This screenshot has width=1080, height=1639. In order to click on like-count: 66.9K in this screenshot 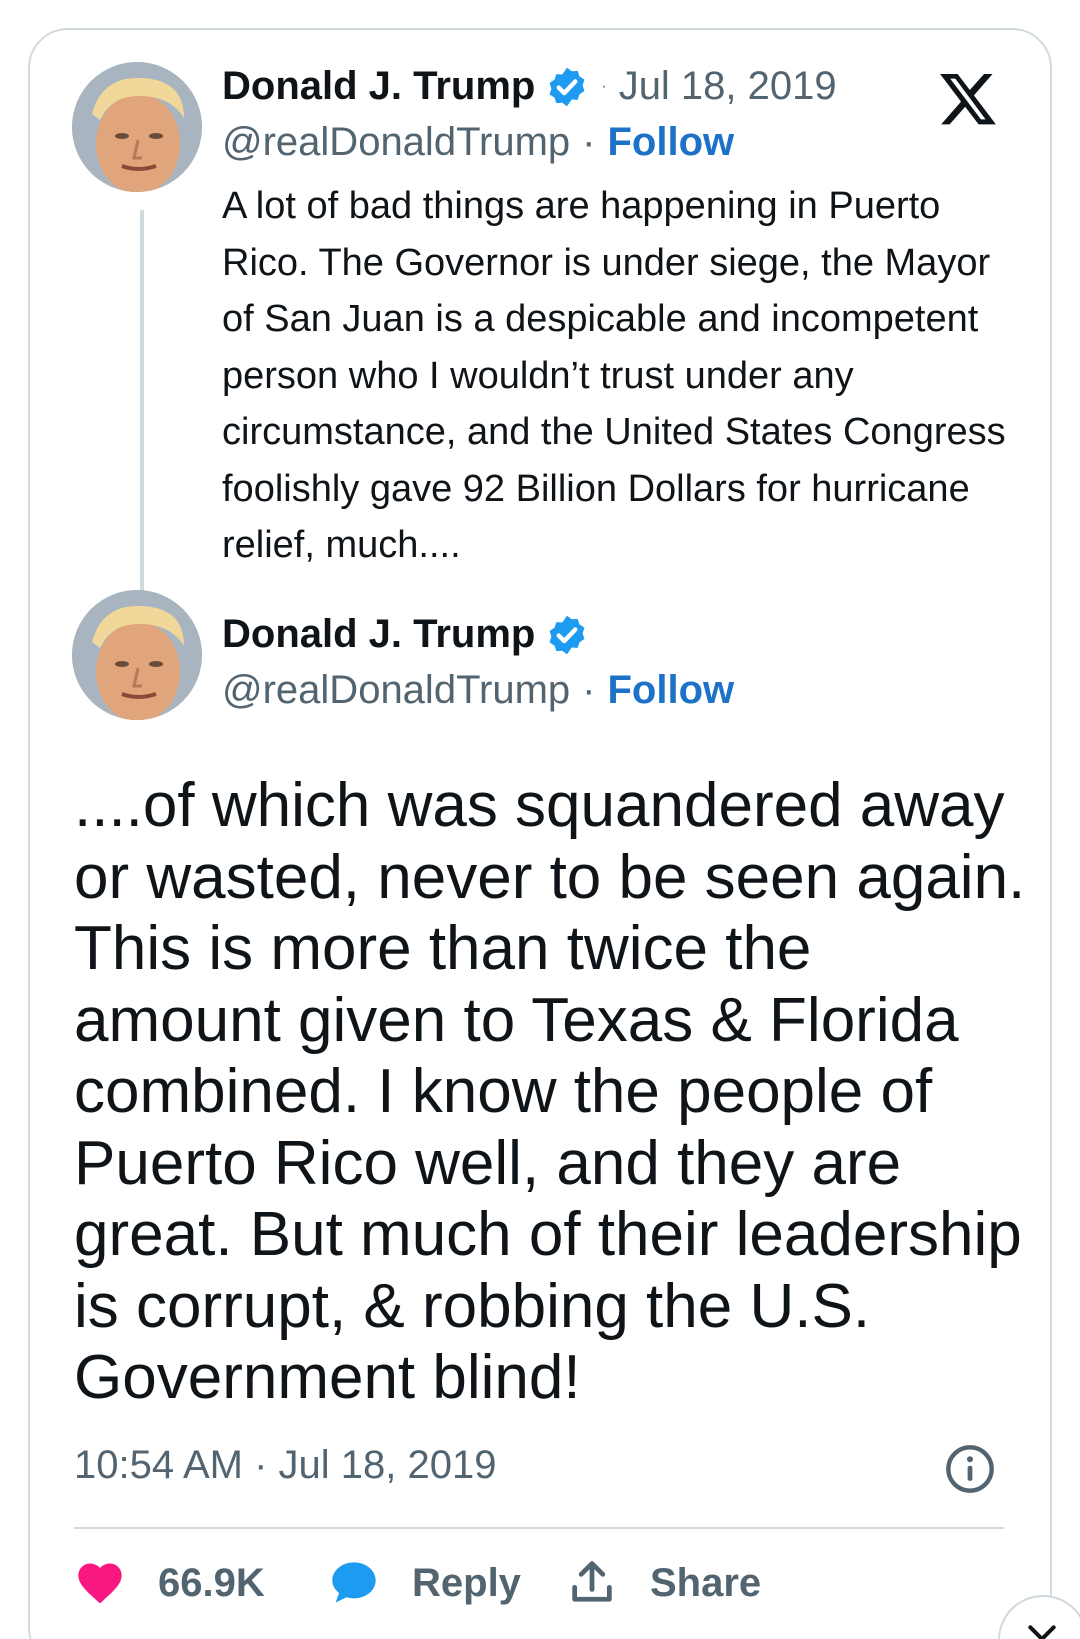, I will do `click(211, 1582)`.